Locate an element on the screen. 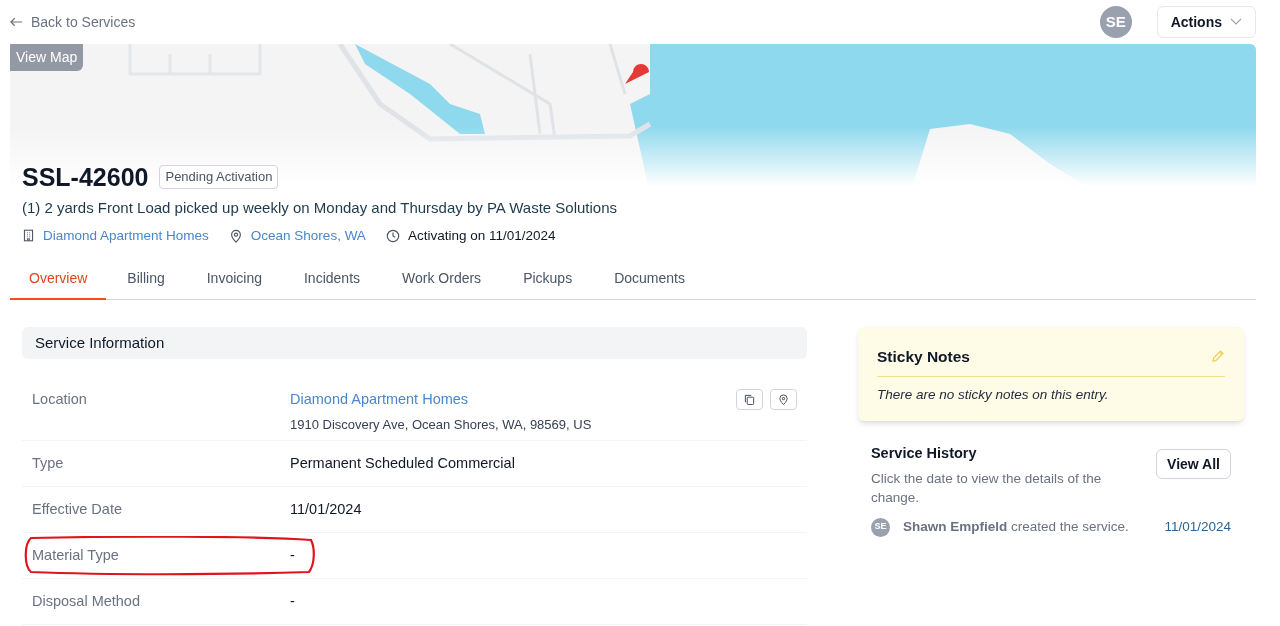 This screenshot has height=626, width=1280. chevron-down-icon is located at coordinates (1236, 22).